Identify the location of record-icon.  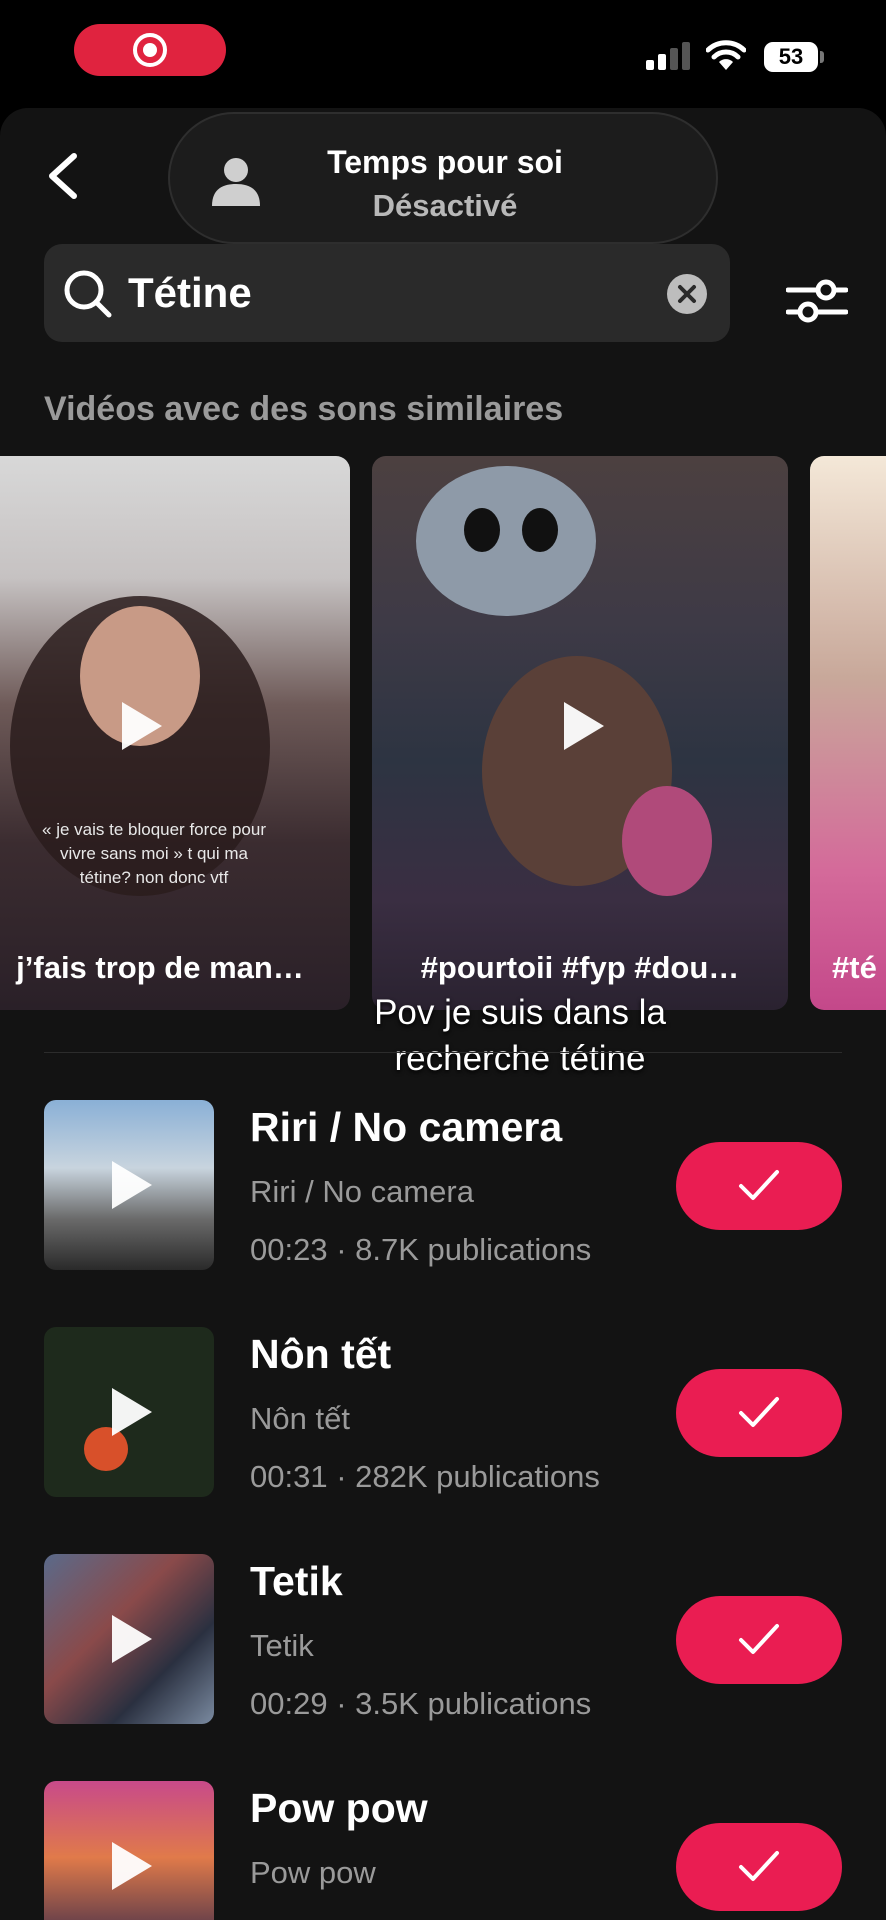
(150, 50).